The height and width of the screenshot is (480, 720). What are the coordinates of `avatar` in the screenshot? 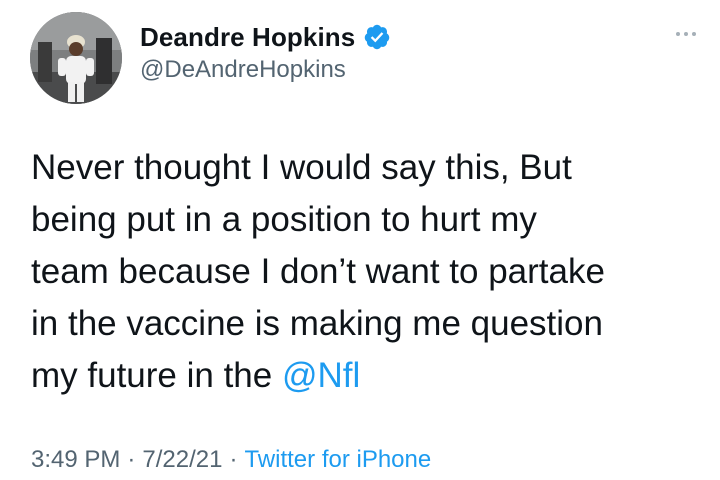 It's located at (76, 58).